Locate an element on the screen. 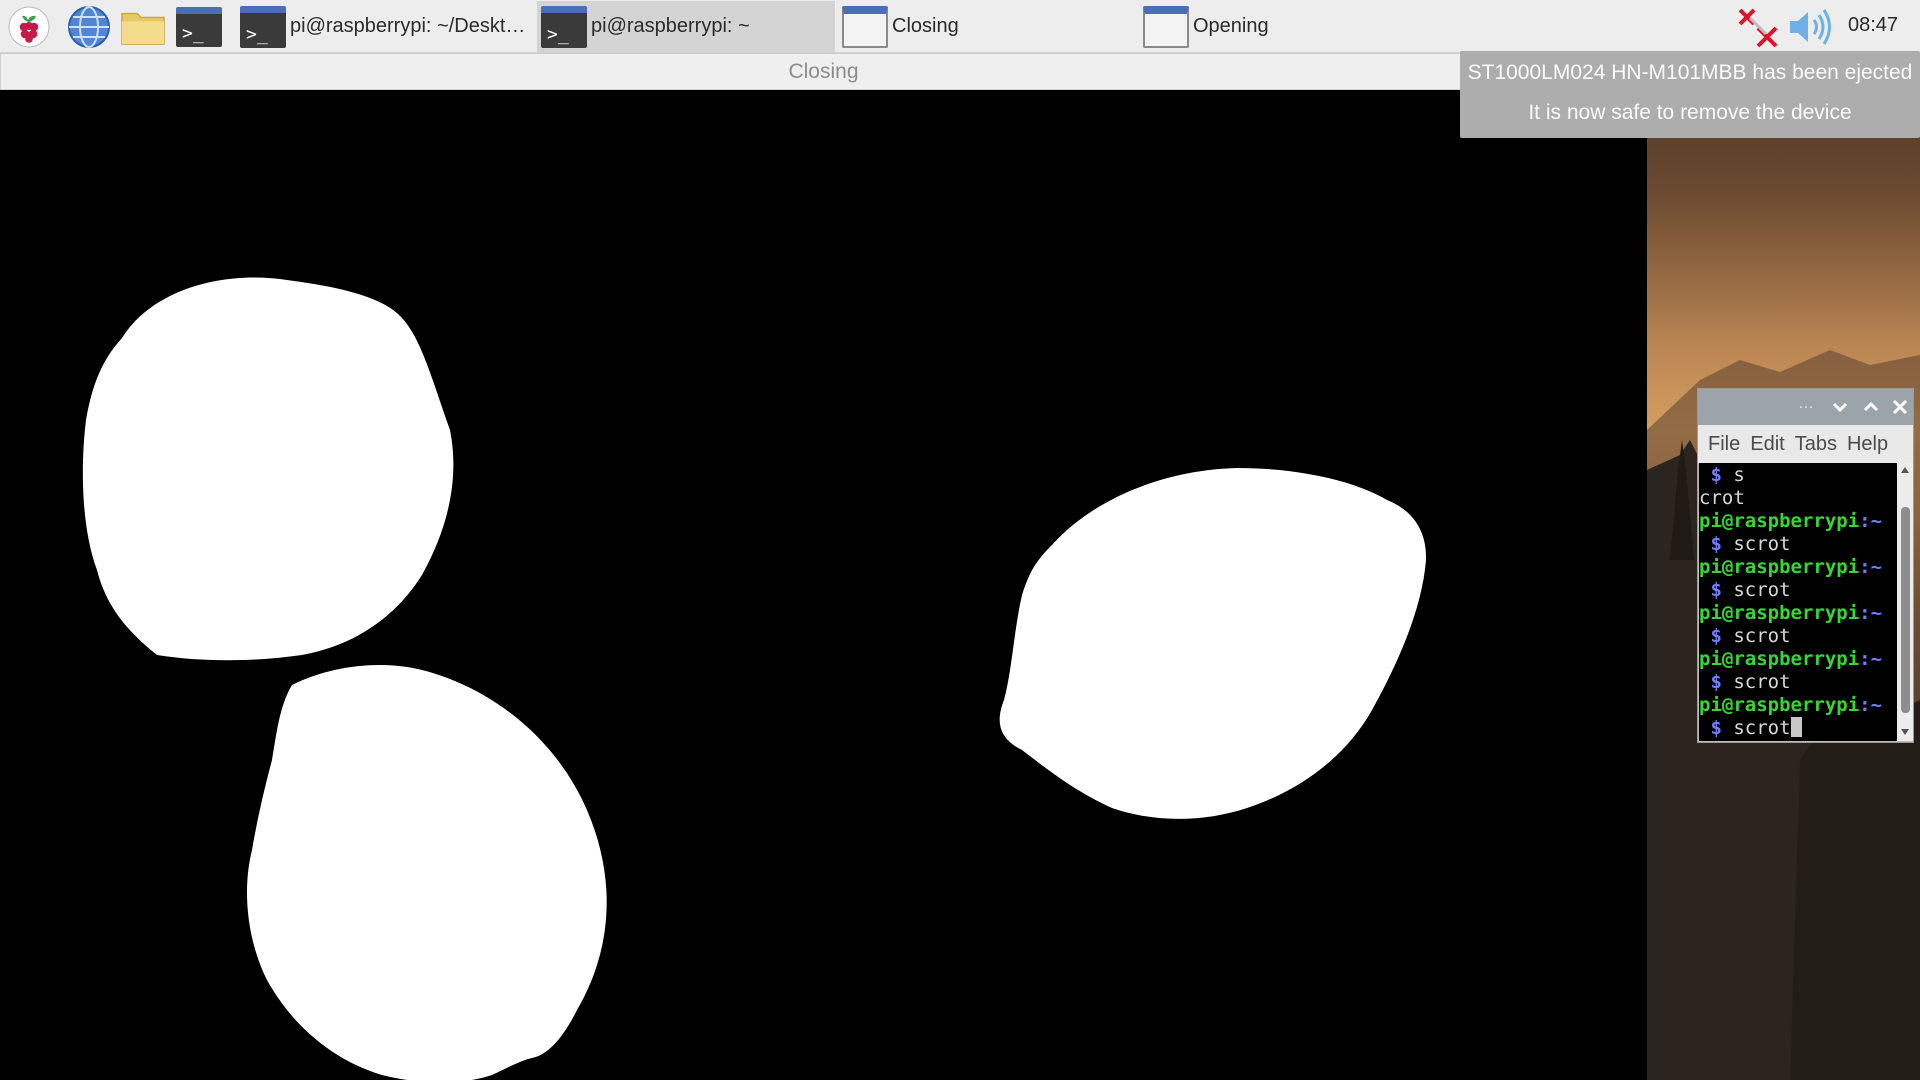 Image resolution: width=1920 pixels, height=1080 pixels. minimize-icon is located at coordinates (1840, 407).